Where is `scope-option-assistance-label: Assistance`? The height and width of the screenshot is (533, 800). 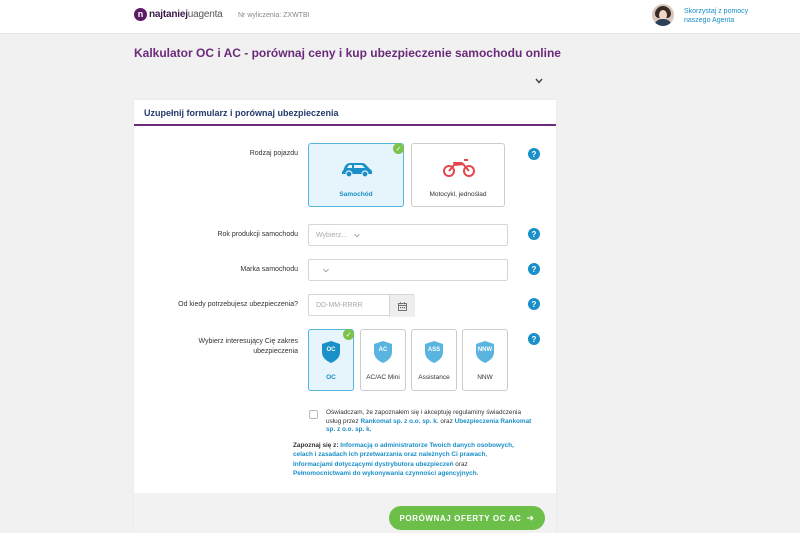
scope-option-assistance-label: Assistance is located at coordinates (434, 377).